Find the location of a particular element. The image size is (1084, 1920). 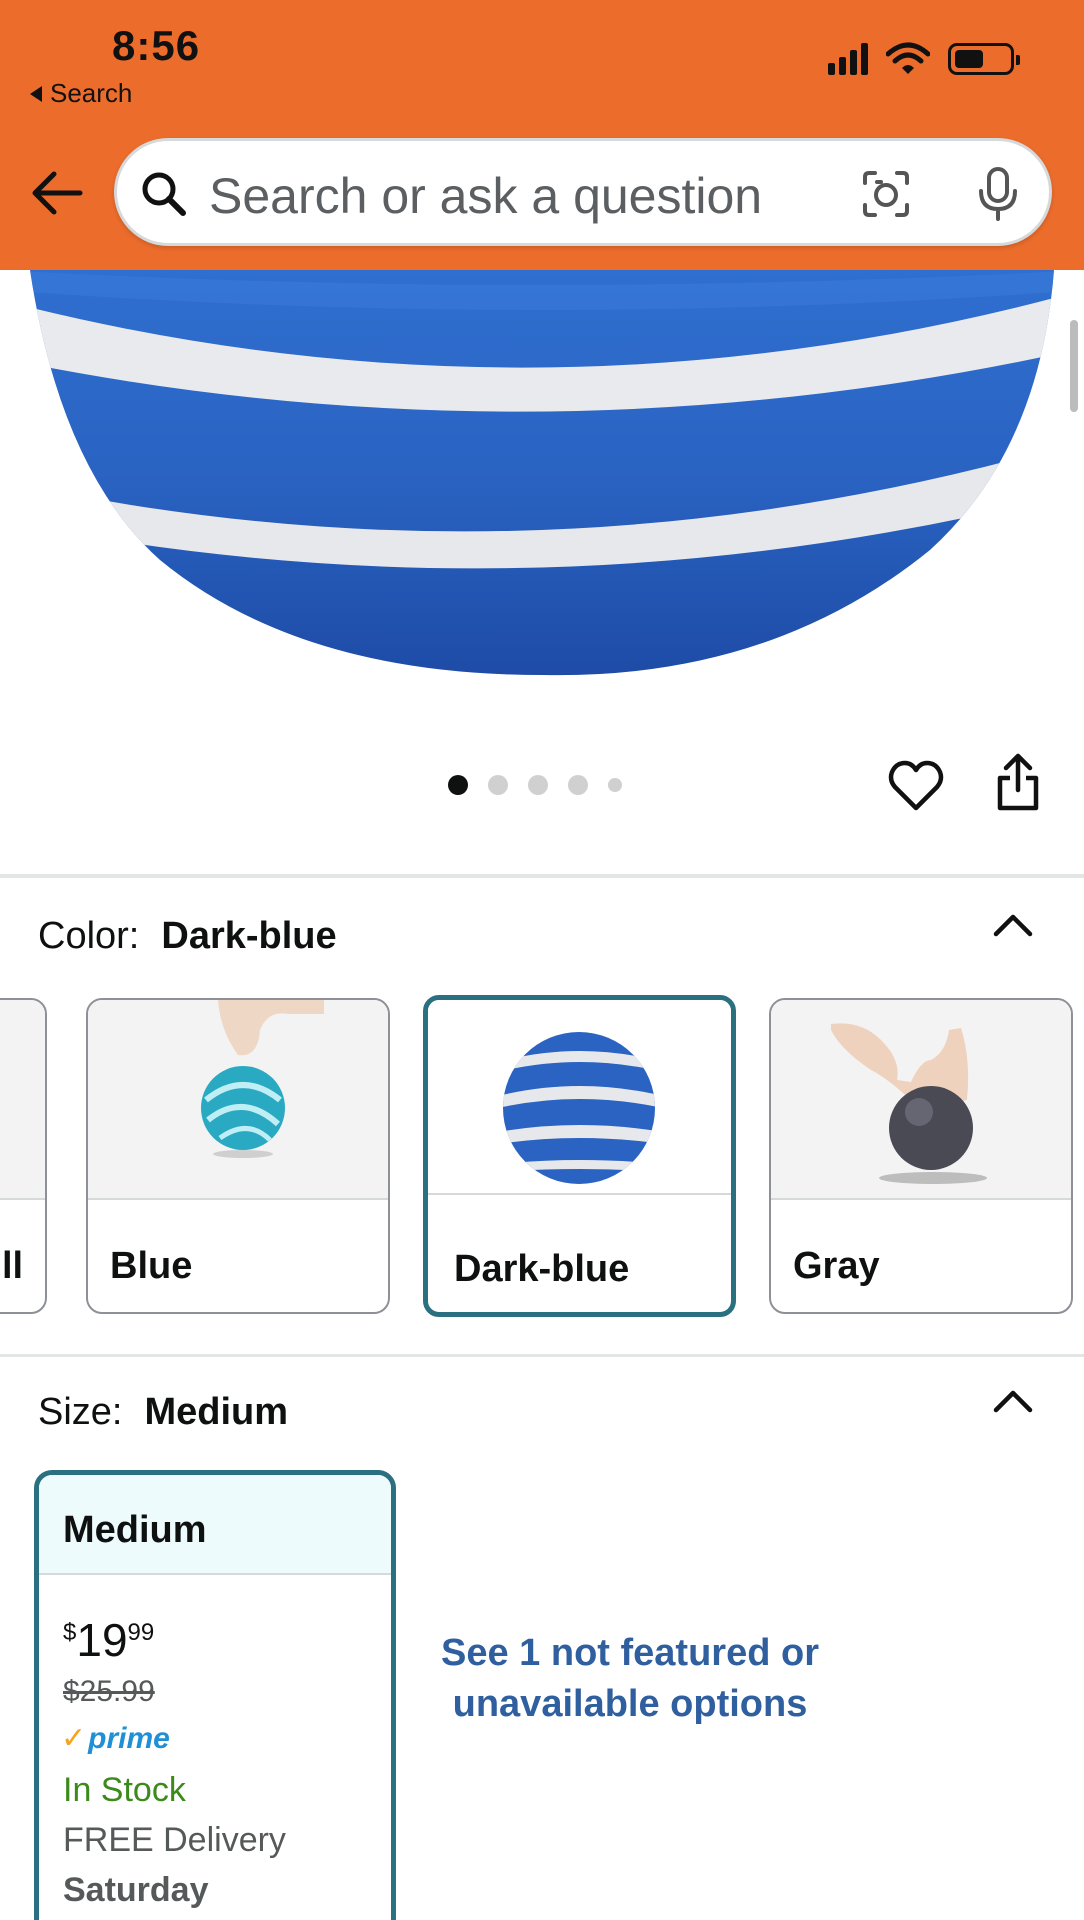

wifi-icon is located at coordinates (908, 58).